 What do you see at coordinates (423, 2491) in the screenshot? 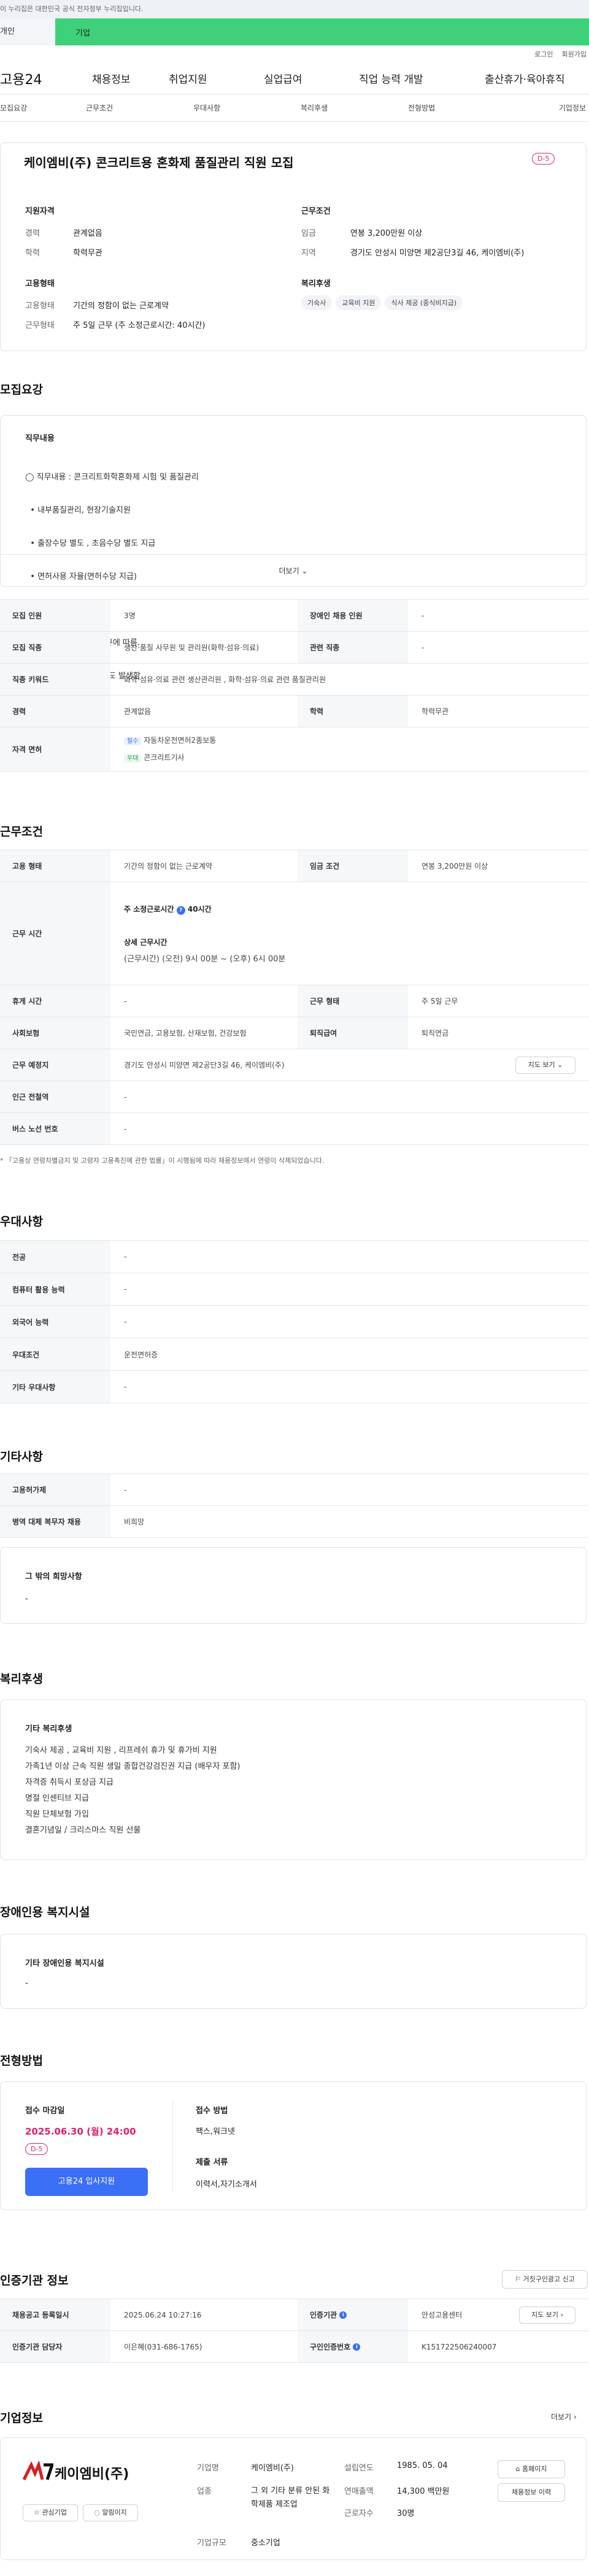
I see `sales-value: 14,300 백만원` at bounding box center [423, 2491].